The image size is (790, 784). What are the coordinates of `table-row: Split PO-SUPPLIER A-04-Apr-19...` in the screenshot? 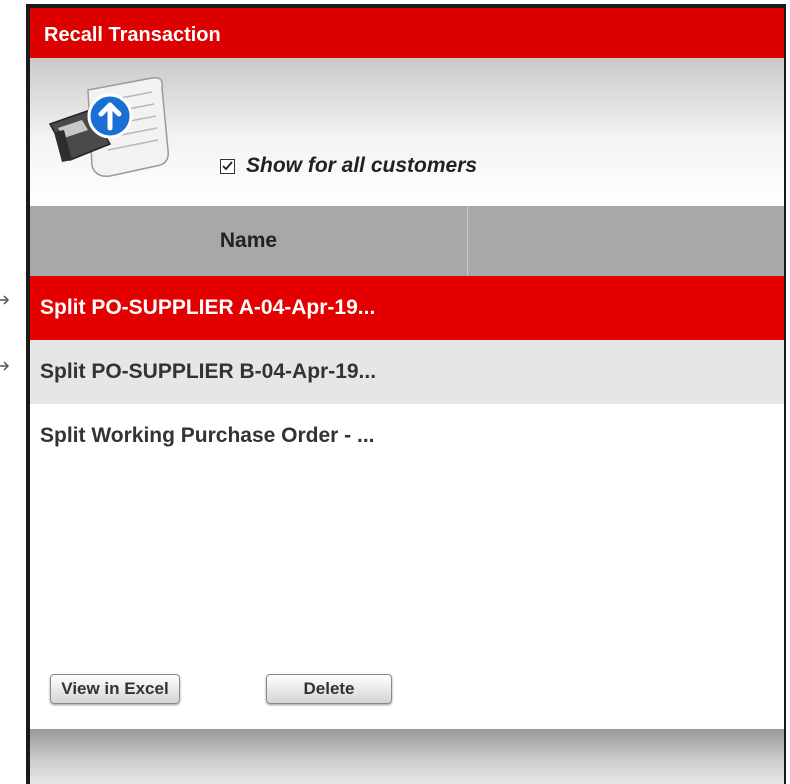 It's located at (407, 308).